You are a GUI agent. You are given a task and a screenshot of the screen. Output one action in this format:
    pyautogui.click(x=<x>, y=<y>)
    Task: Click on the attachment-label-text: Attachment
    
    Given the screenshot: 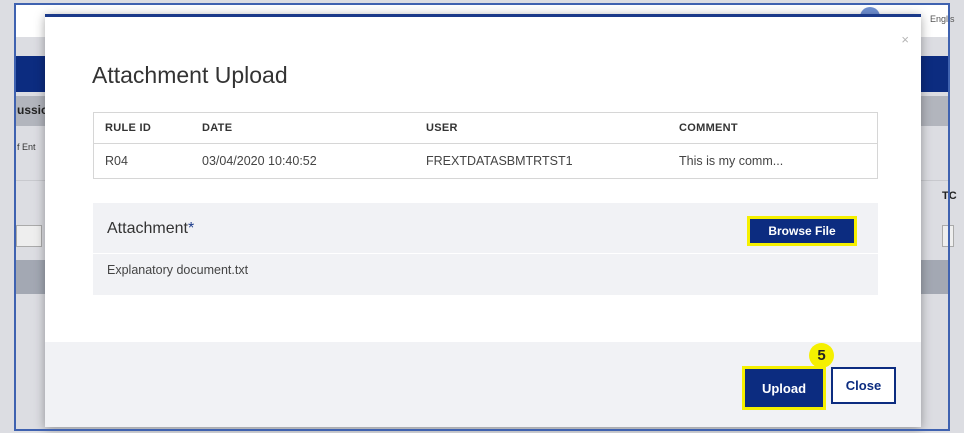 What is the action you would take?
    pyautogui.click(x=147, y=228)
    